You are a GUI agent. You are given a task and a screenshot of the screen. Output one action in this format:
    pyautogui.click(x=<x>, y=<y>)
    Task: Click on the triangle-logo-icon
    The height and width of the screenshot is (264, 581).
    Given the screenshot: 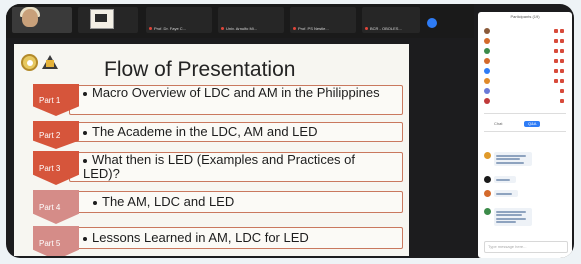 What is the action you would take?
    pyautogui.click(x=50, y=62)
    